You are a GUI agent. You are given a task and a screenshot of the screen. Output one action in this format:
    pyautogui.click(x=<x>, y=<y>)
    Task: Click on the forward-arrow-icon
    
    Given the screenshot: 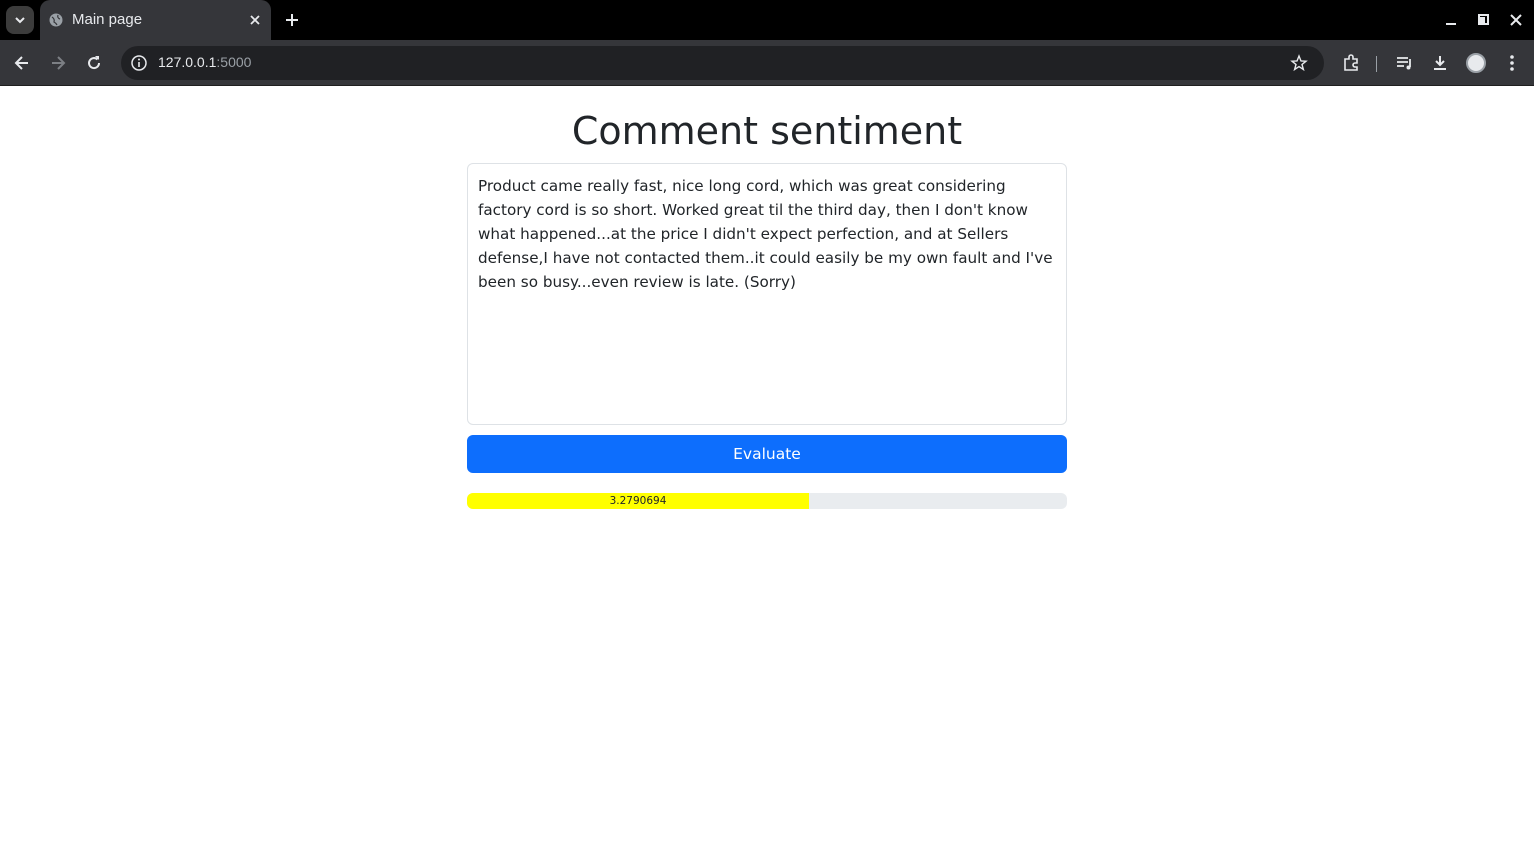 What is the action you would take?
    pyautogui.click(x=58, y=63)
    